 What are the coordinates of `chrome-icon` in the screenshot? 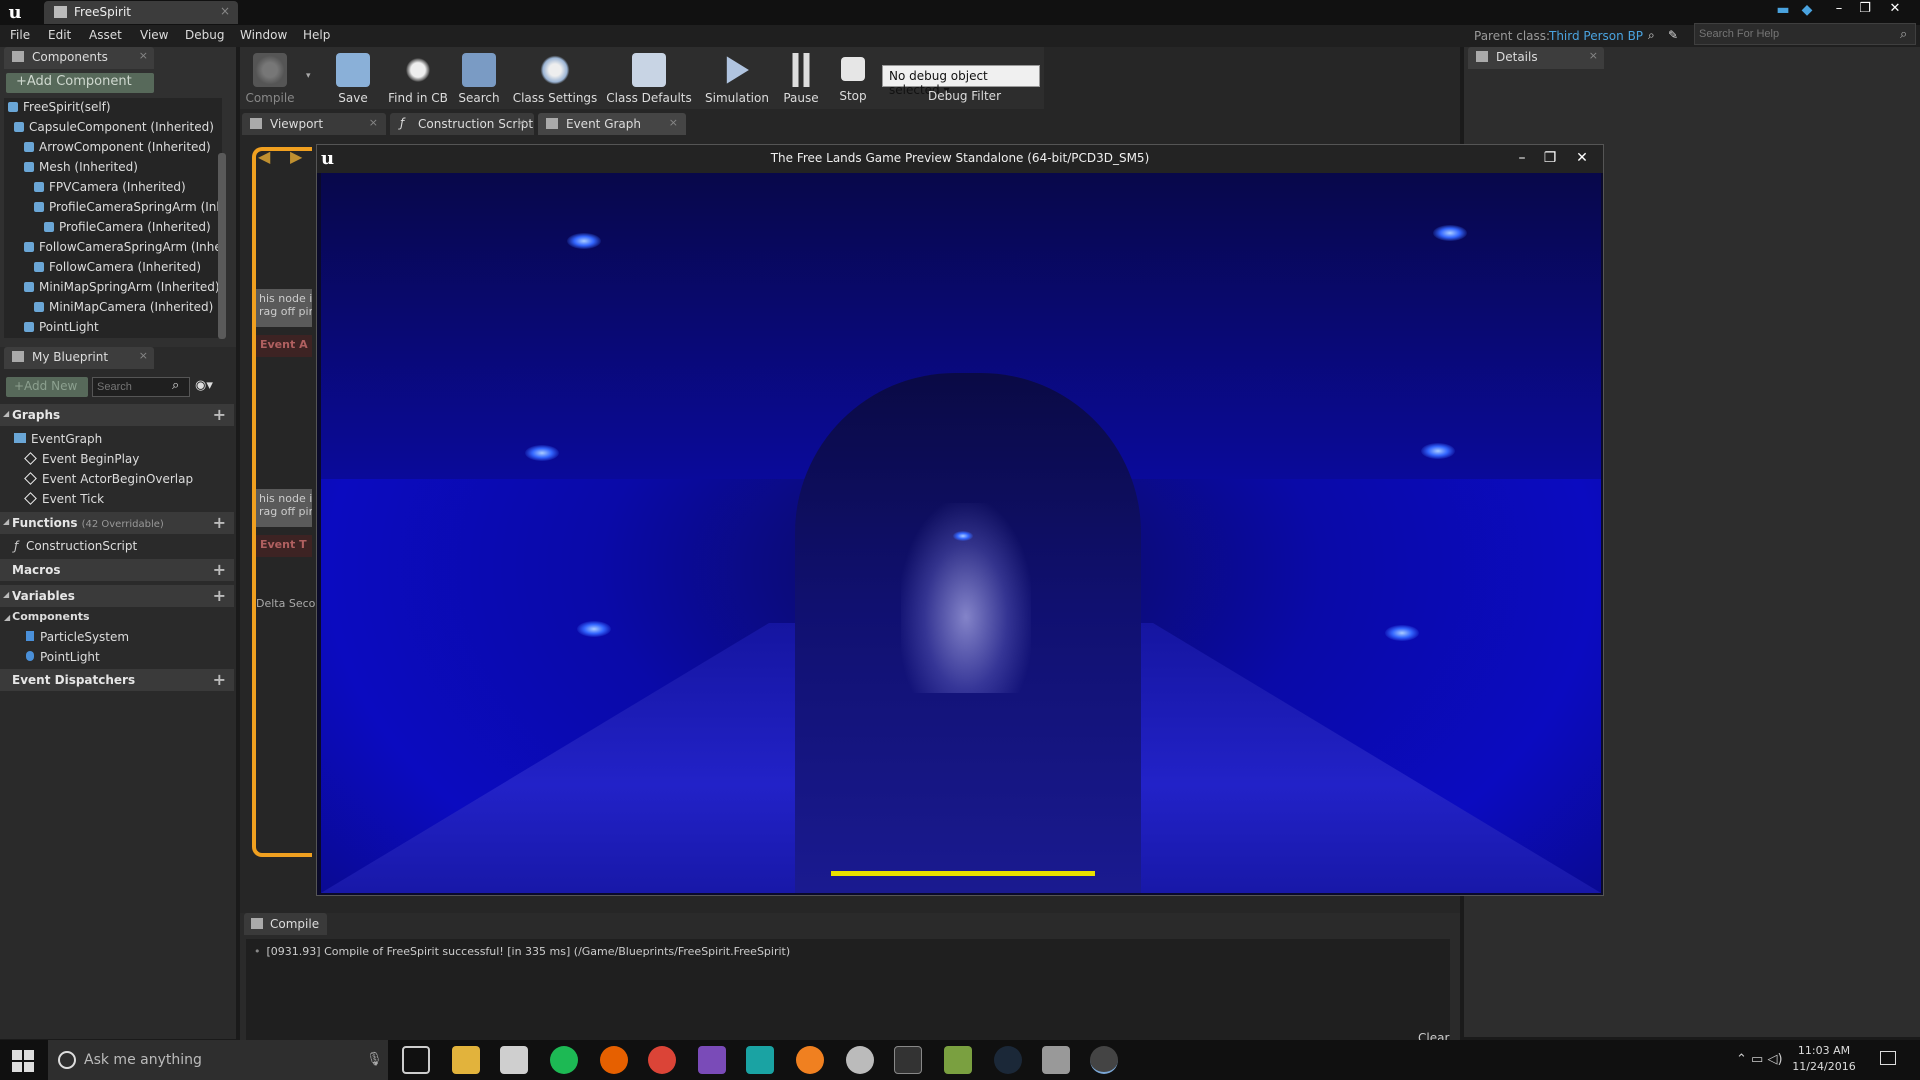 It's located at (662, 1060).